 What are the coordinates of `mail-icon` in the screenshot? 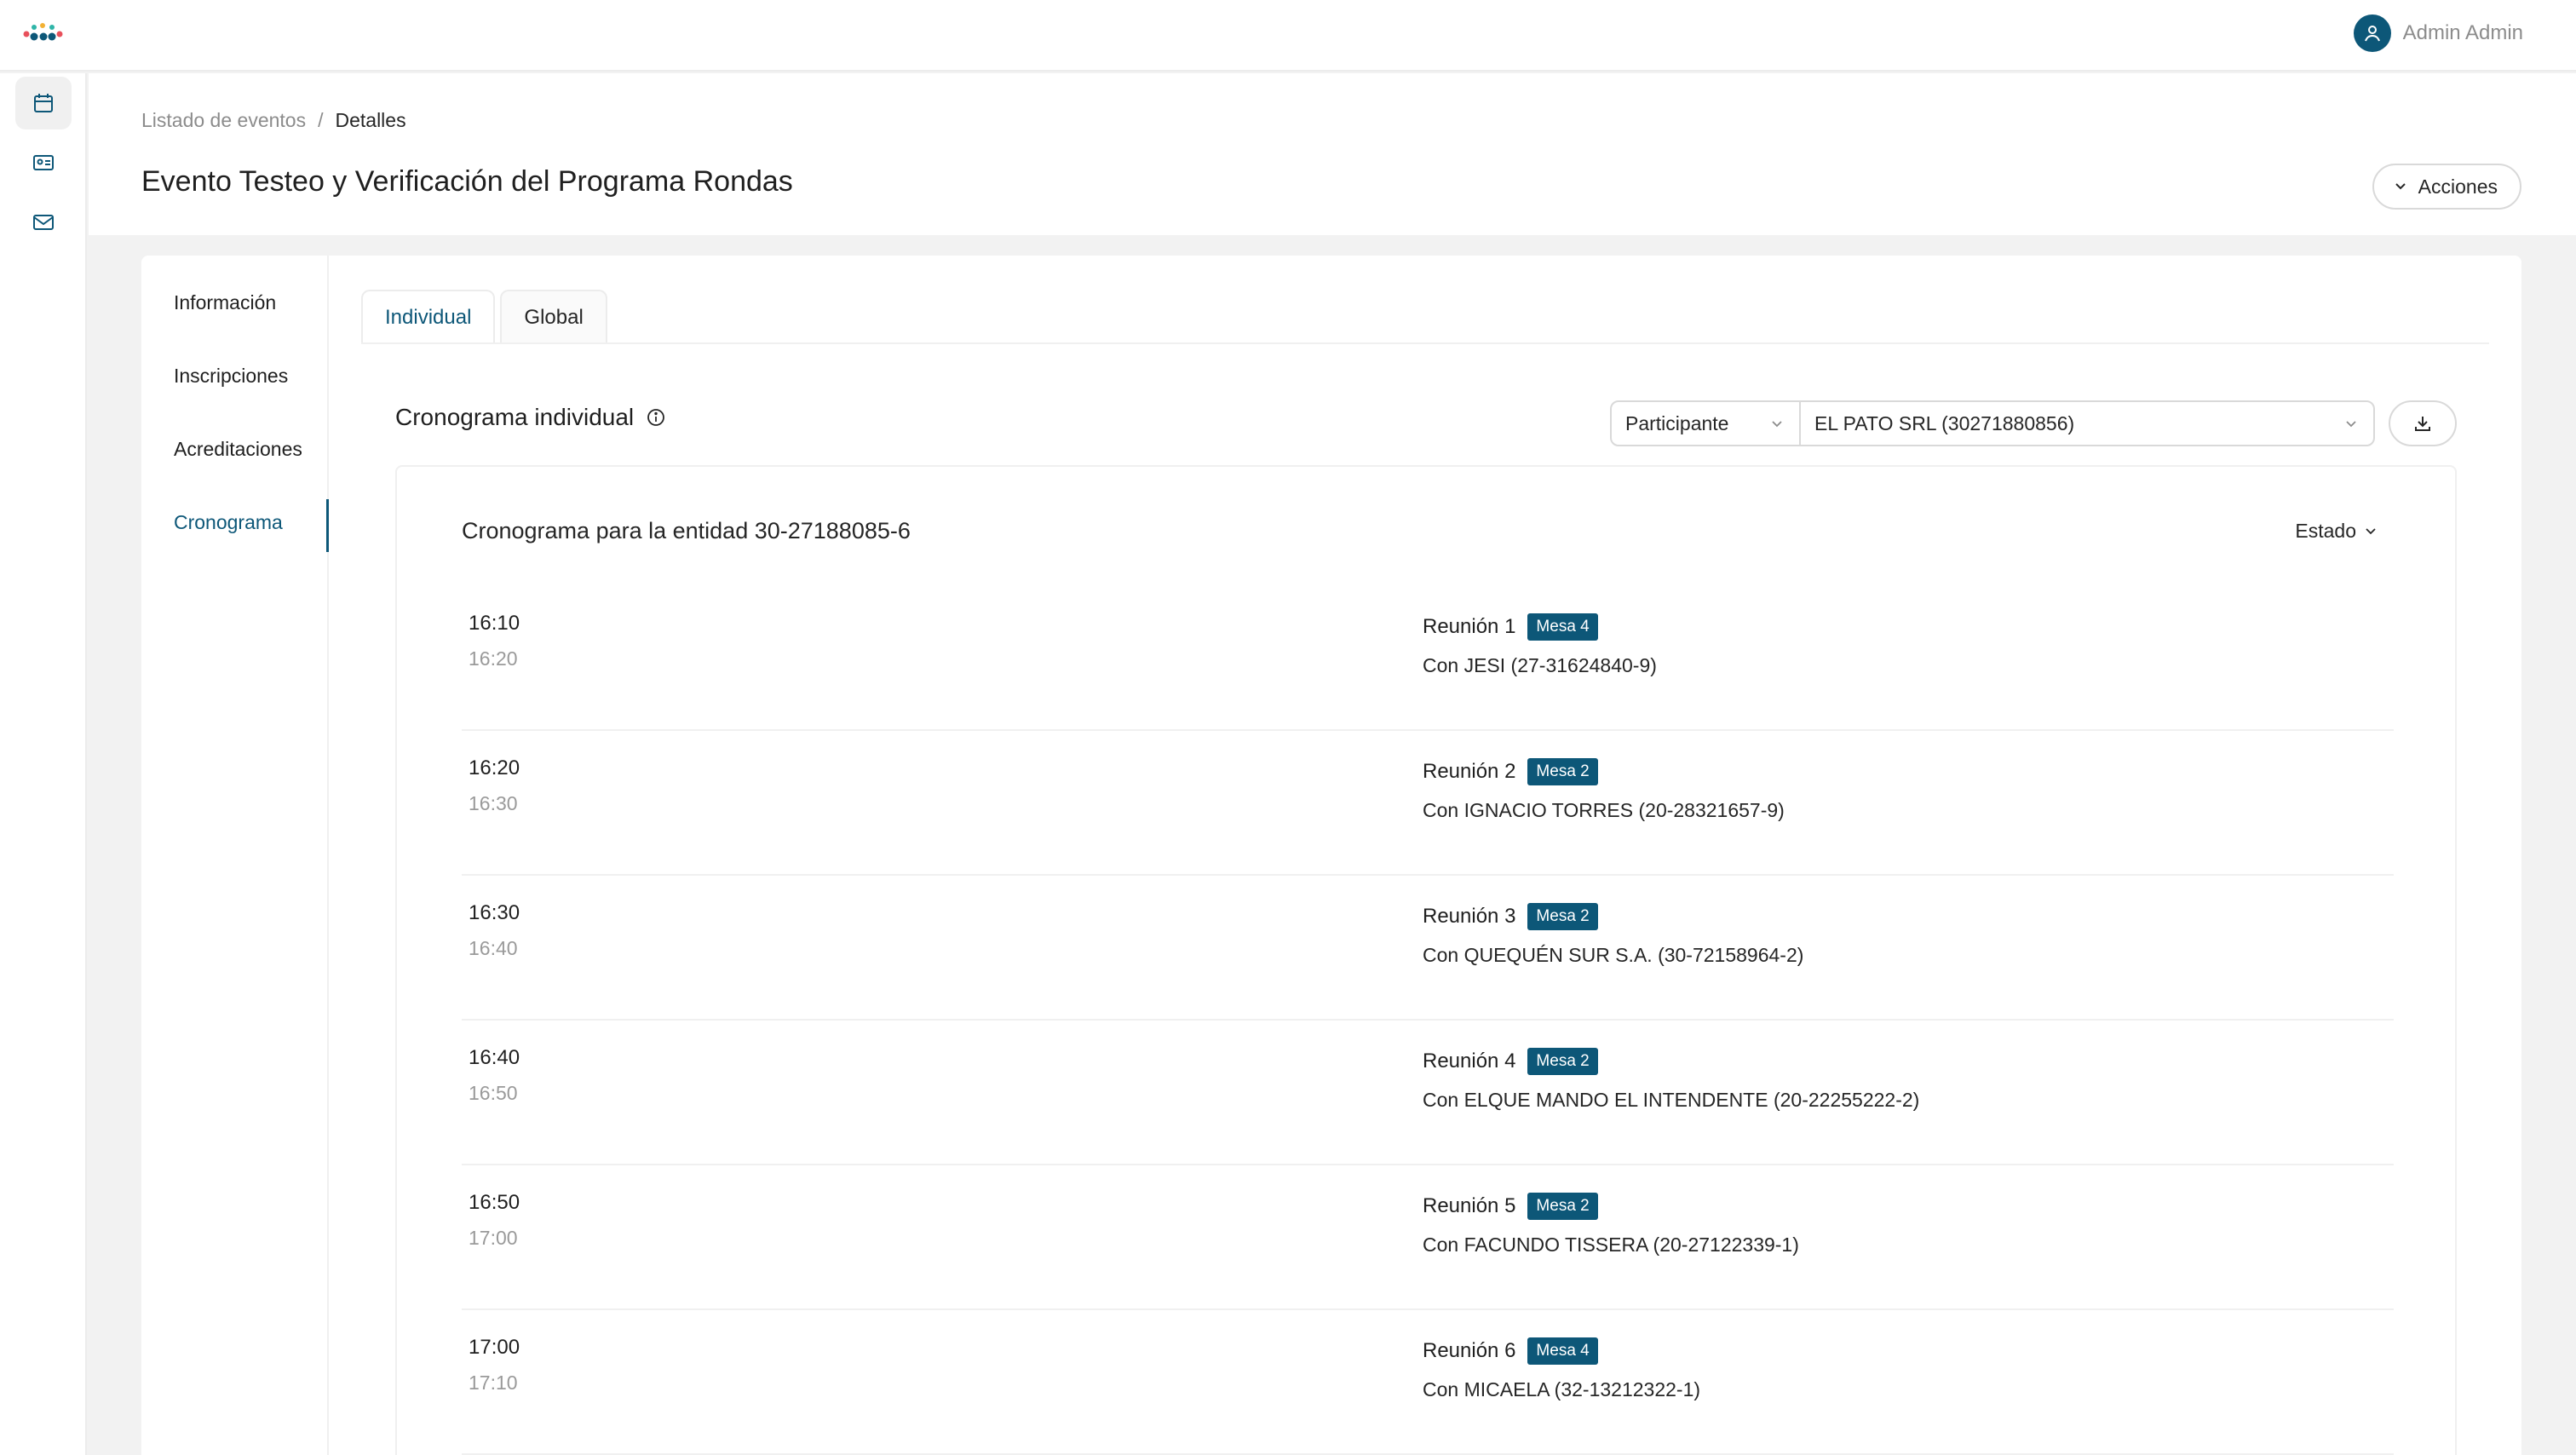 It's located at (43, 222).